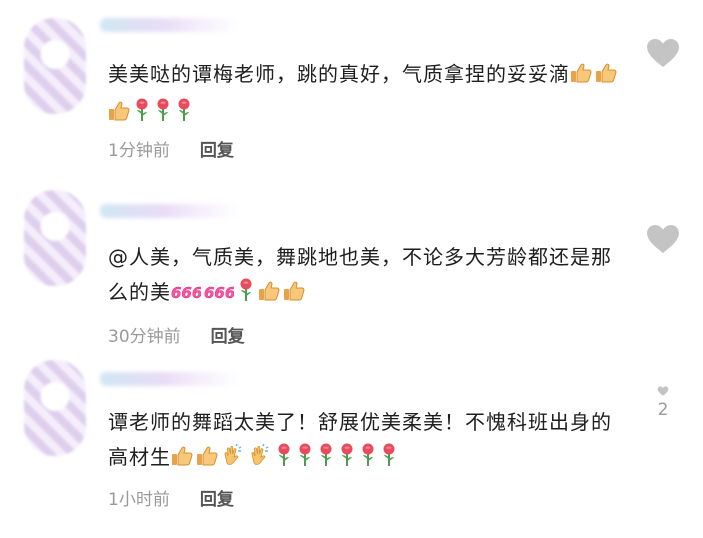 The height and width of the screenshot is (538, 703). What do you see at coordinates (663, 410) in the screenshot?
I see `like-count: 2` at bounding box center [663, 410].